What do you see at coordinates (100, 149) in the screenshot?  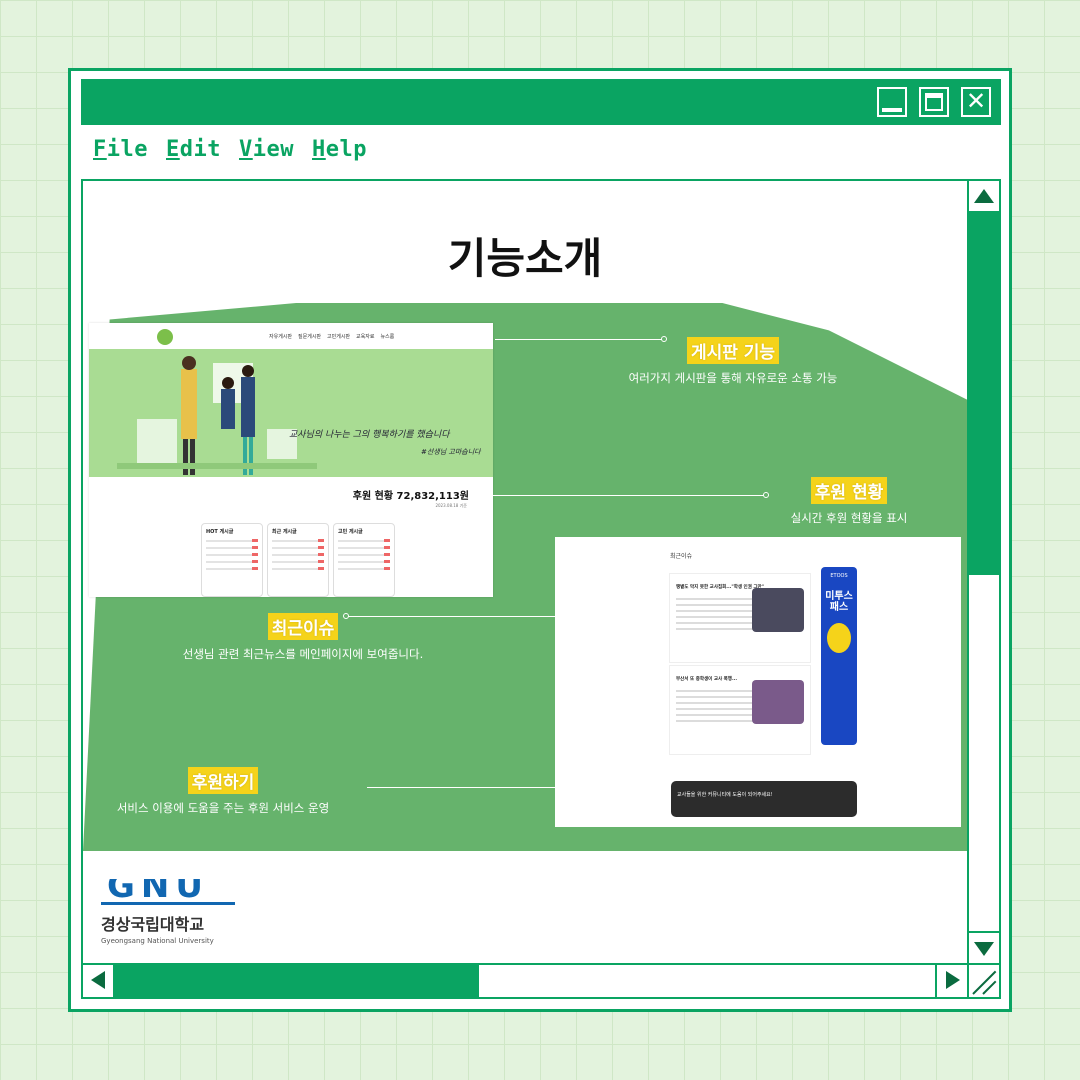 I see `menu-file-accel: F` at bounding box center [100, 149].